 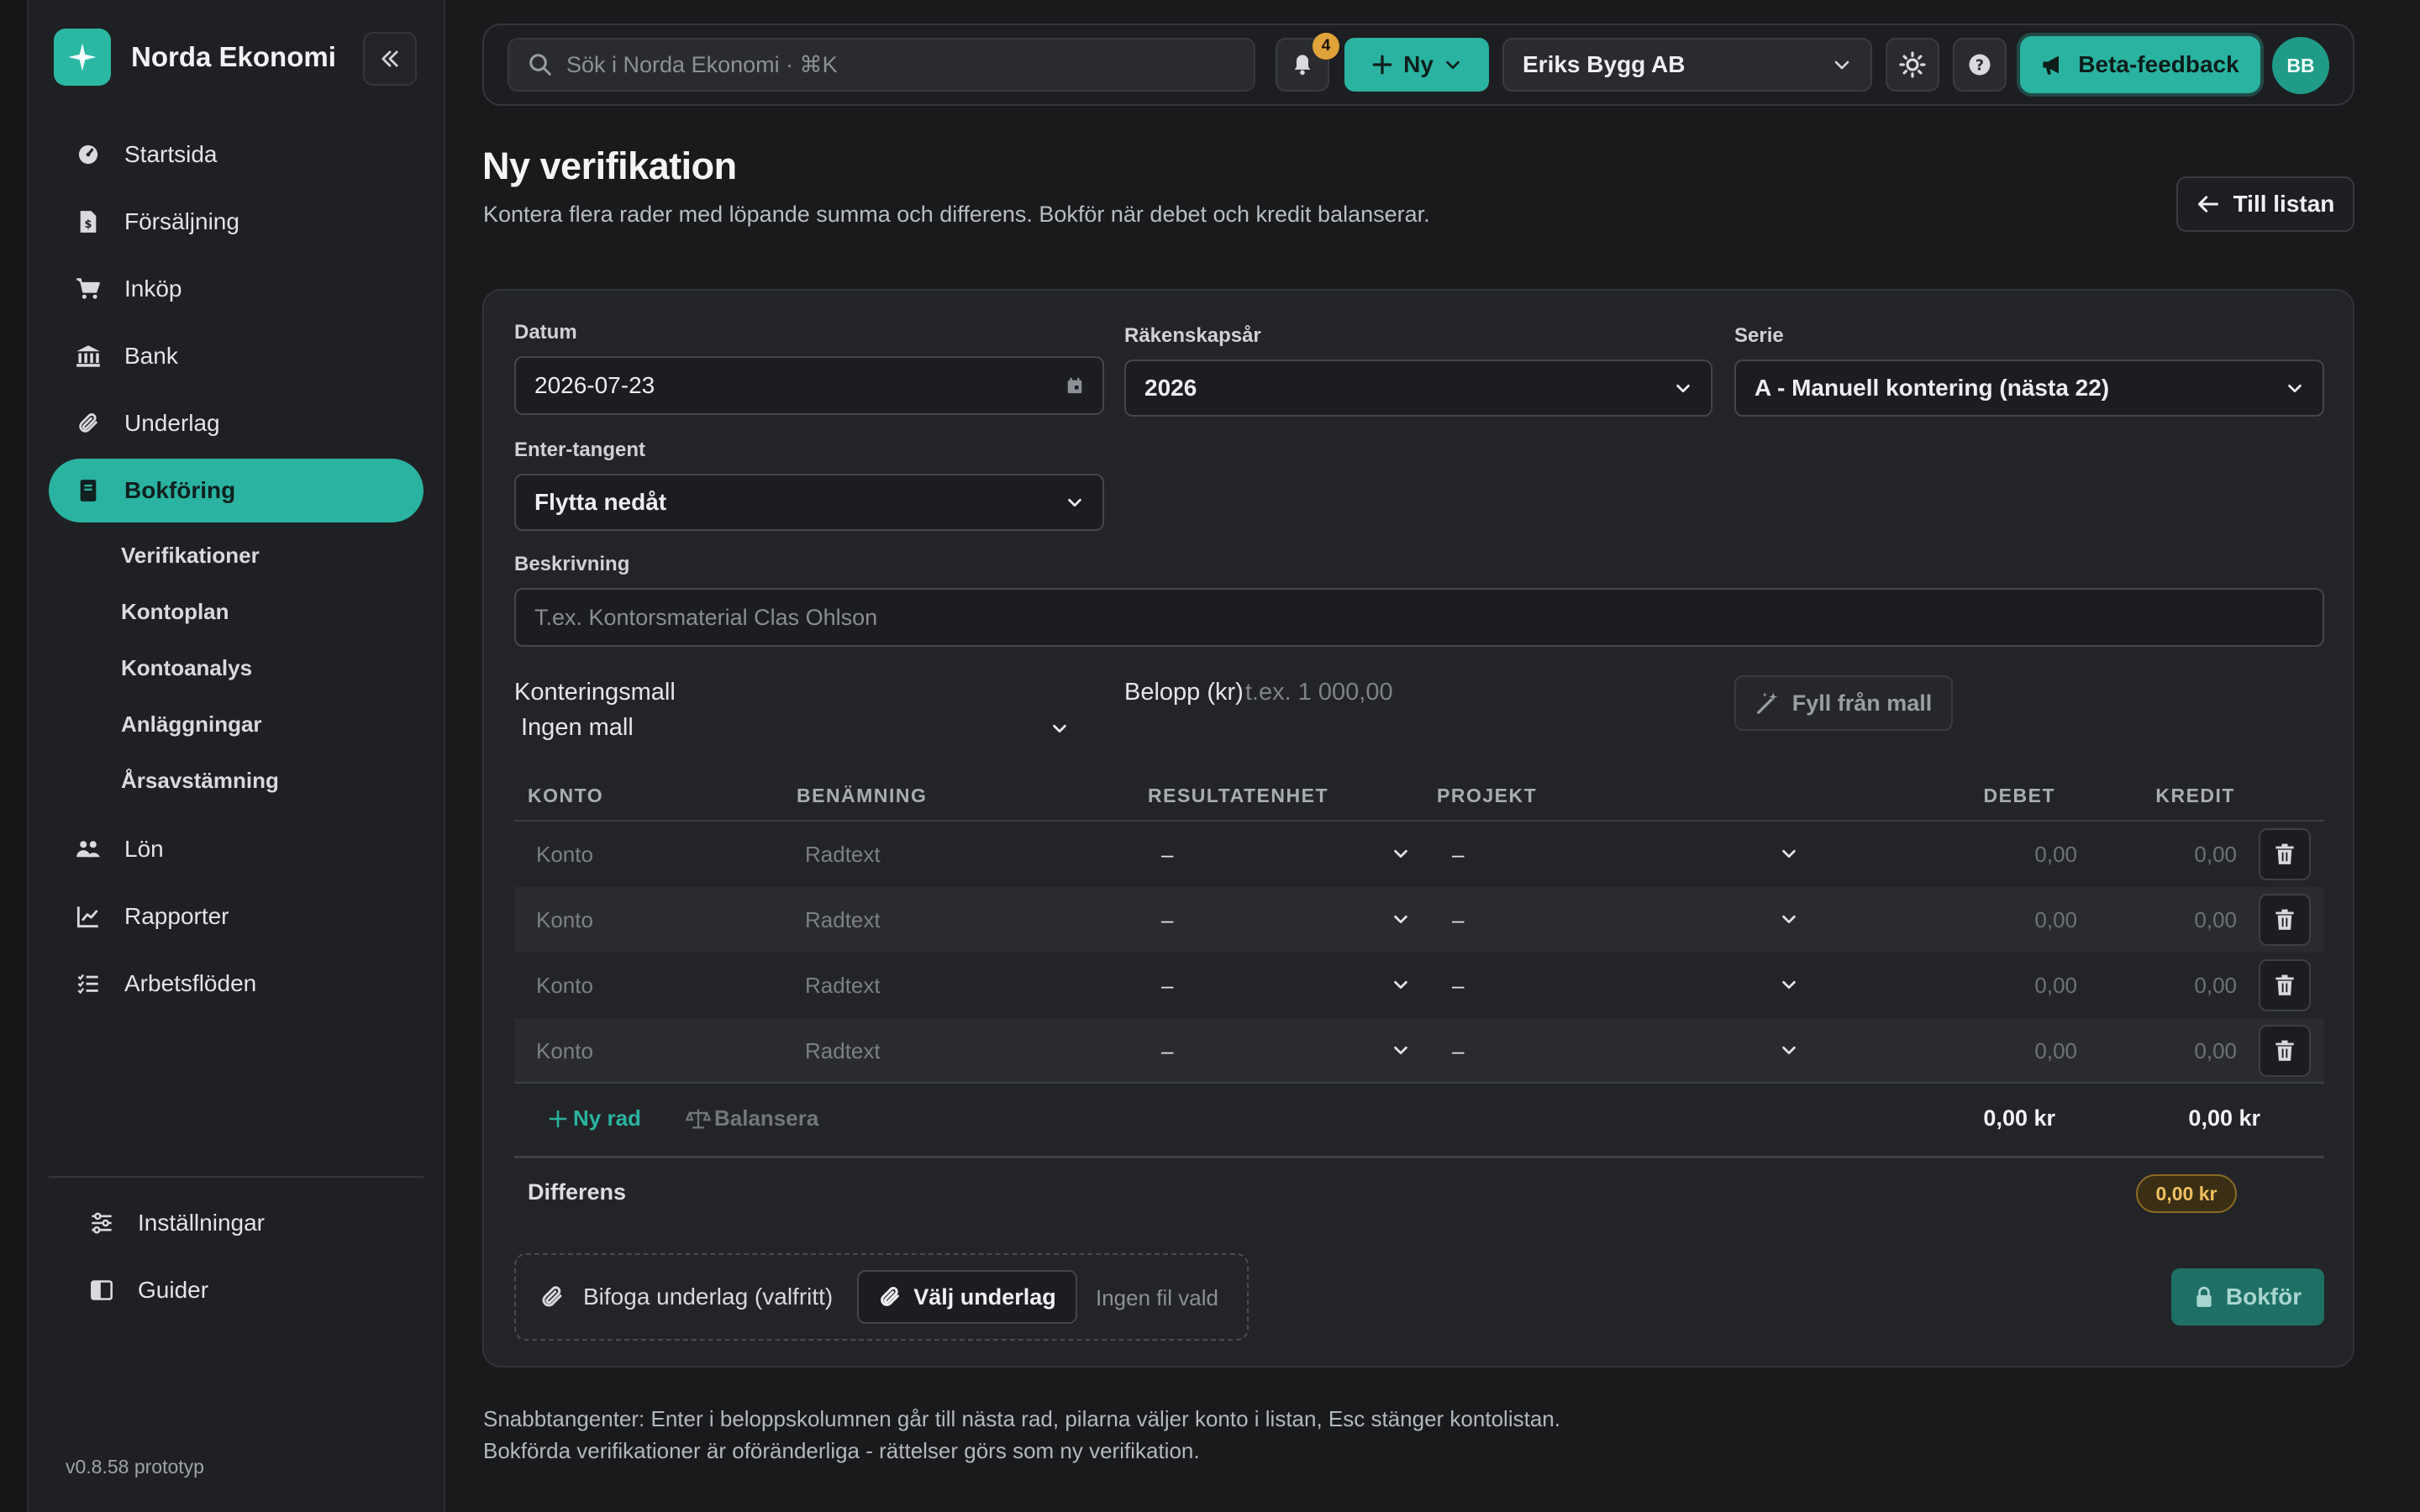 What do you see at coordinates (233, 56) in the screenshot?
I see `brand-name: Norda Ekonomi` at bounding box center [233, 56].